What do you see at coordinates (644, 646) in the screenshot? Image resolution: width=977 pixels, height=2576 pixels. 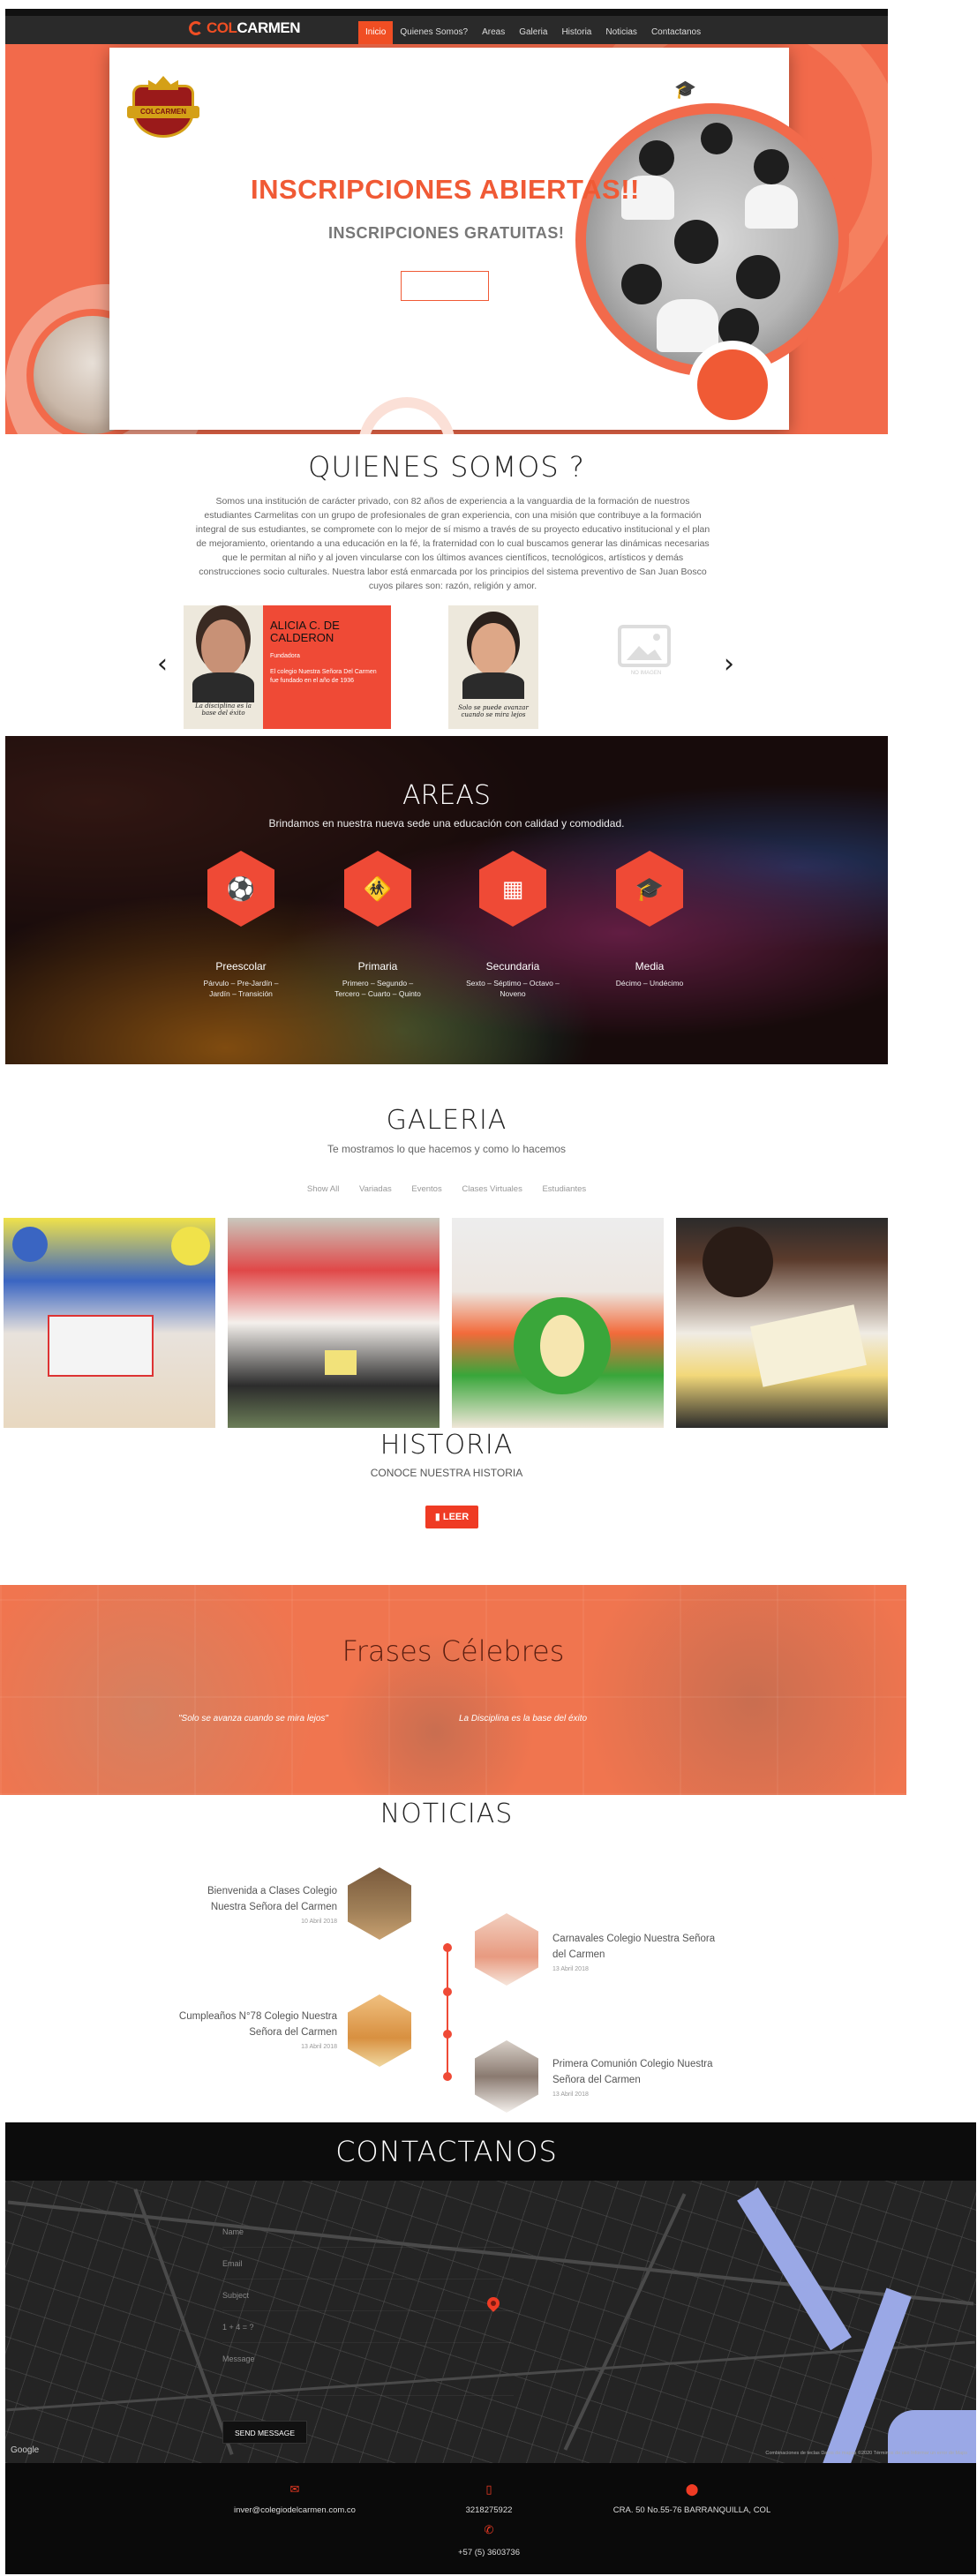 I see `image-placeholder-icon` at bounding box center [644, 646].